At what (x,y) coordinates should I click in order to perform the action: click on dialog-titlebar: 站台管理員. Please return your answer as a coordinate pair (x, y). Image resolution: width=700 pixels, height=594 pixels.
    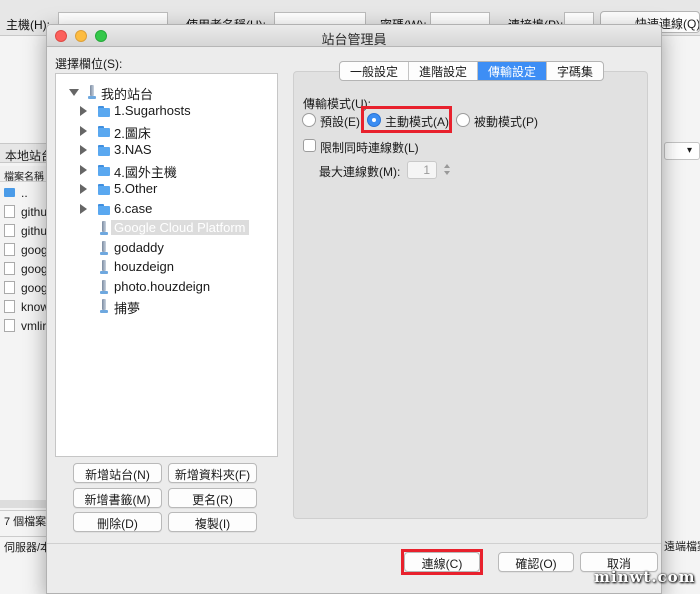
    Looking at the image, I should click on (354, 36).